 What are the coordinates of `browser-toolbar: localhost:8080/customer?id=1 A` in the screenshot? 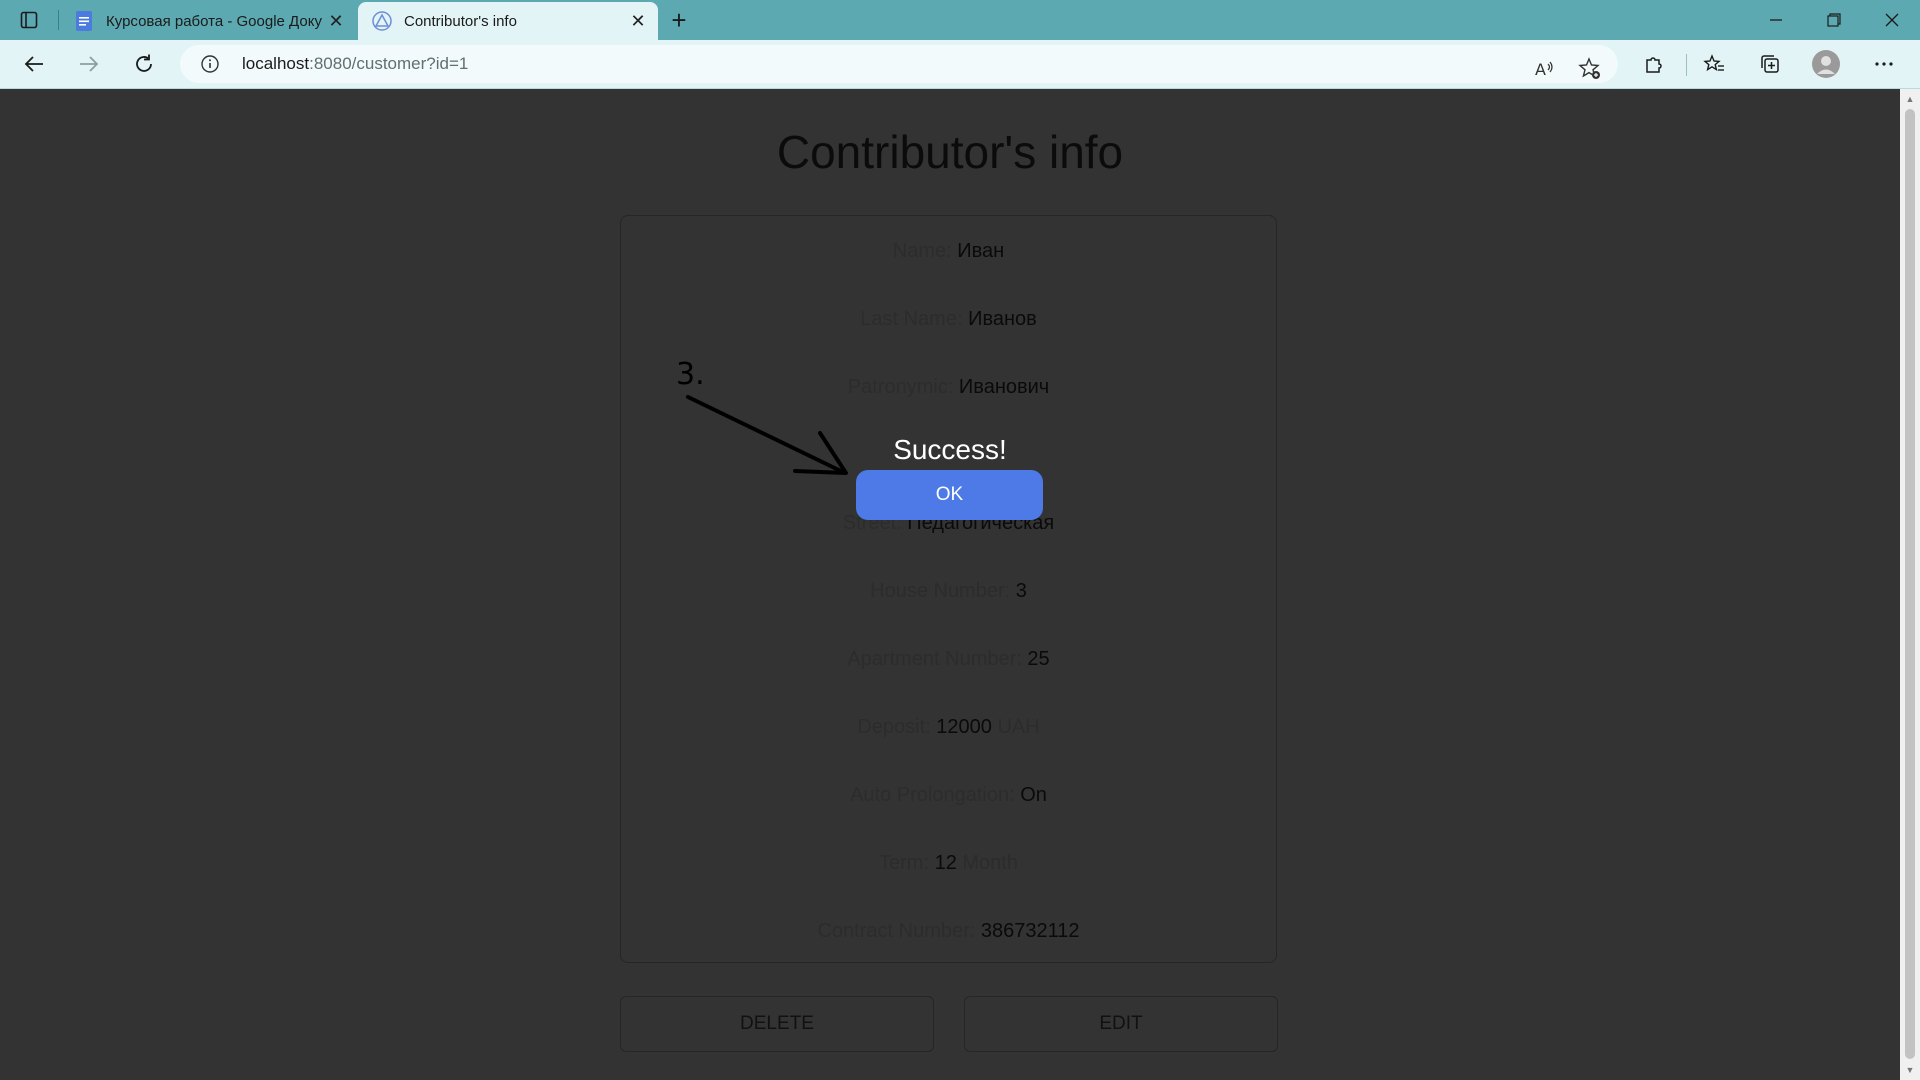 It's located at (960, 64).